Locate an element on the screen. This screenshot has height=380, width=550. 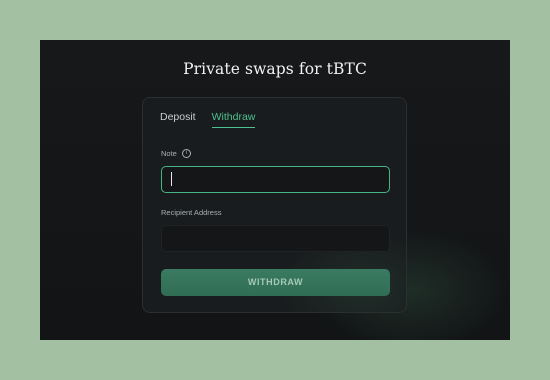
page-title: Private swaps for tBTC is located at coordinates (275, 69).